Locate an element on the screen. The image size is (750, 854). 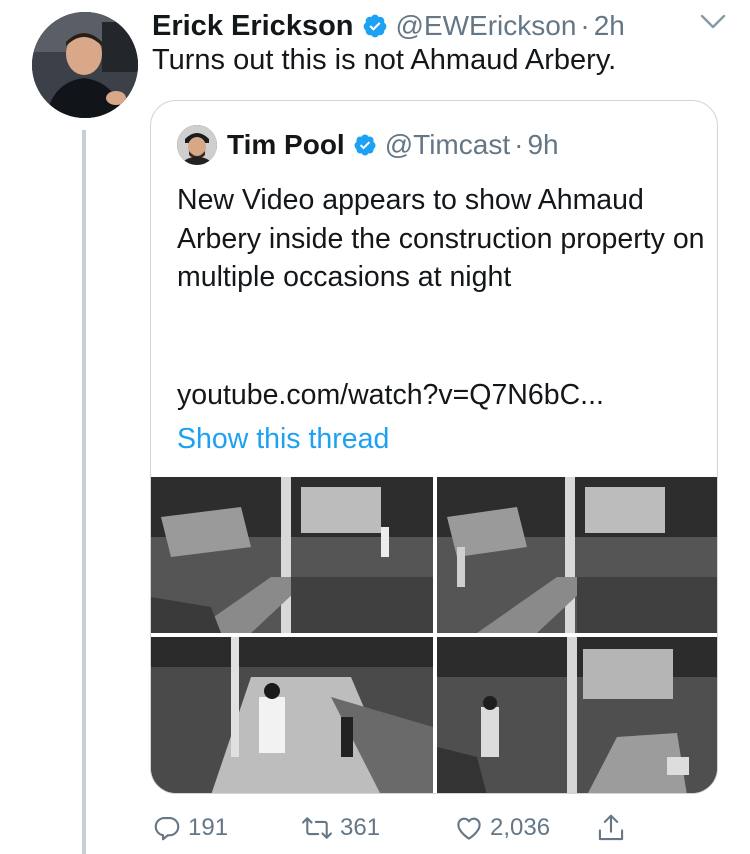
author-handle: @EWErickson is located at coordinates (486, 26).